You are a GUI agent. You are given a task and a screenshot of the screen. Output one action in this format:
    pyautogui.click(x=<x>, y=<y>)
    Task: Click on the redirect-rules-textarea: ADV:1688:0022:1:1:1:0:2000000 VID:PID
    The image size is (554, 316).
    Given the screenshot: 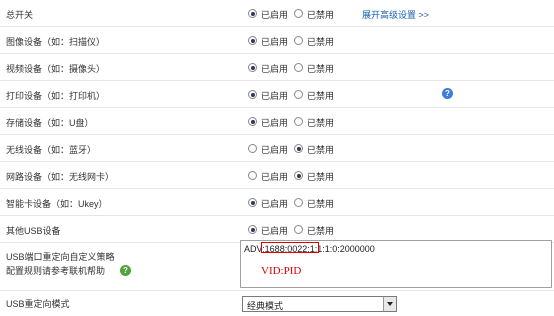 What is the action you would take?
    pyautogui.click(x=396, y=264)
    